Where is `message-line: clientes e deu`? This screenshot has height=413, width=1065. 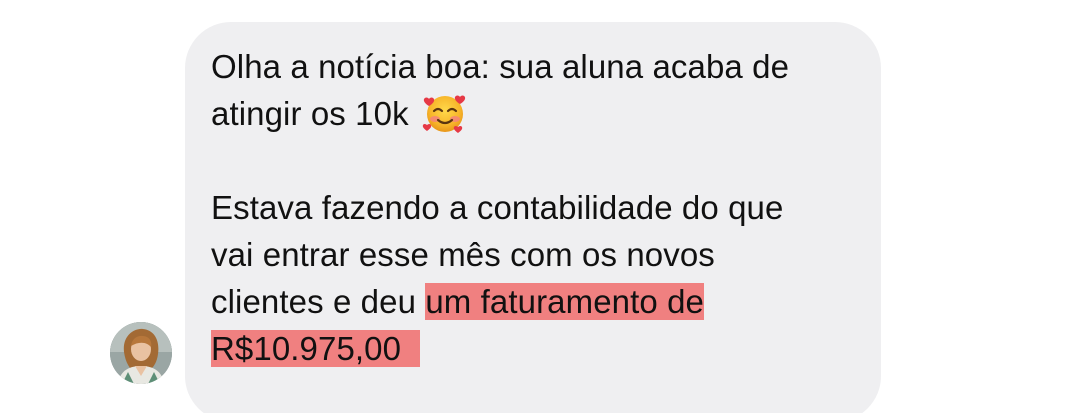 message-line: clientes e deu is located at coordinates (318, 301).